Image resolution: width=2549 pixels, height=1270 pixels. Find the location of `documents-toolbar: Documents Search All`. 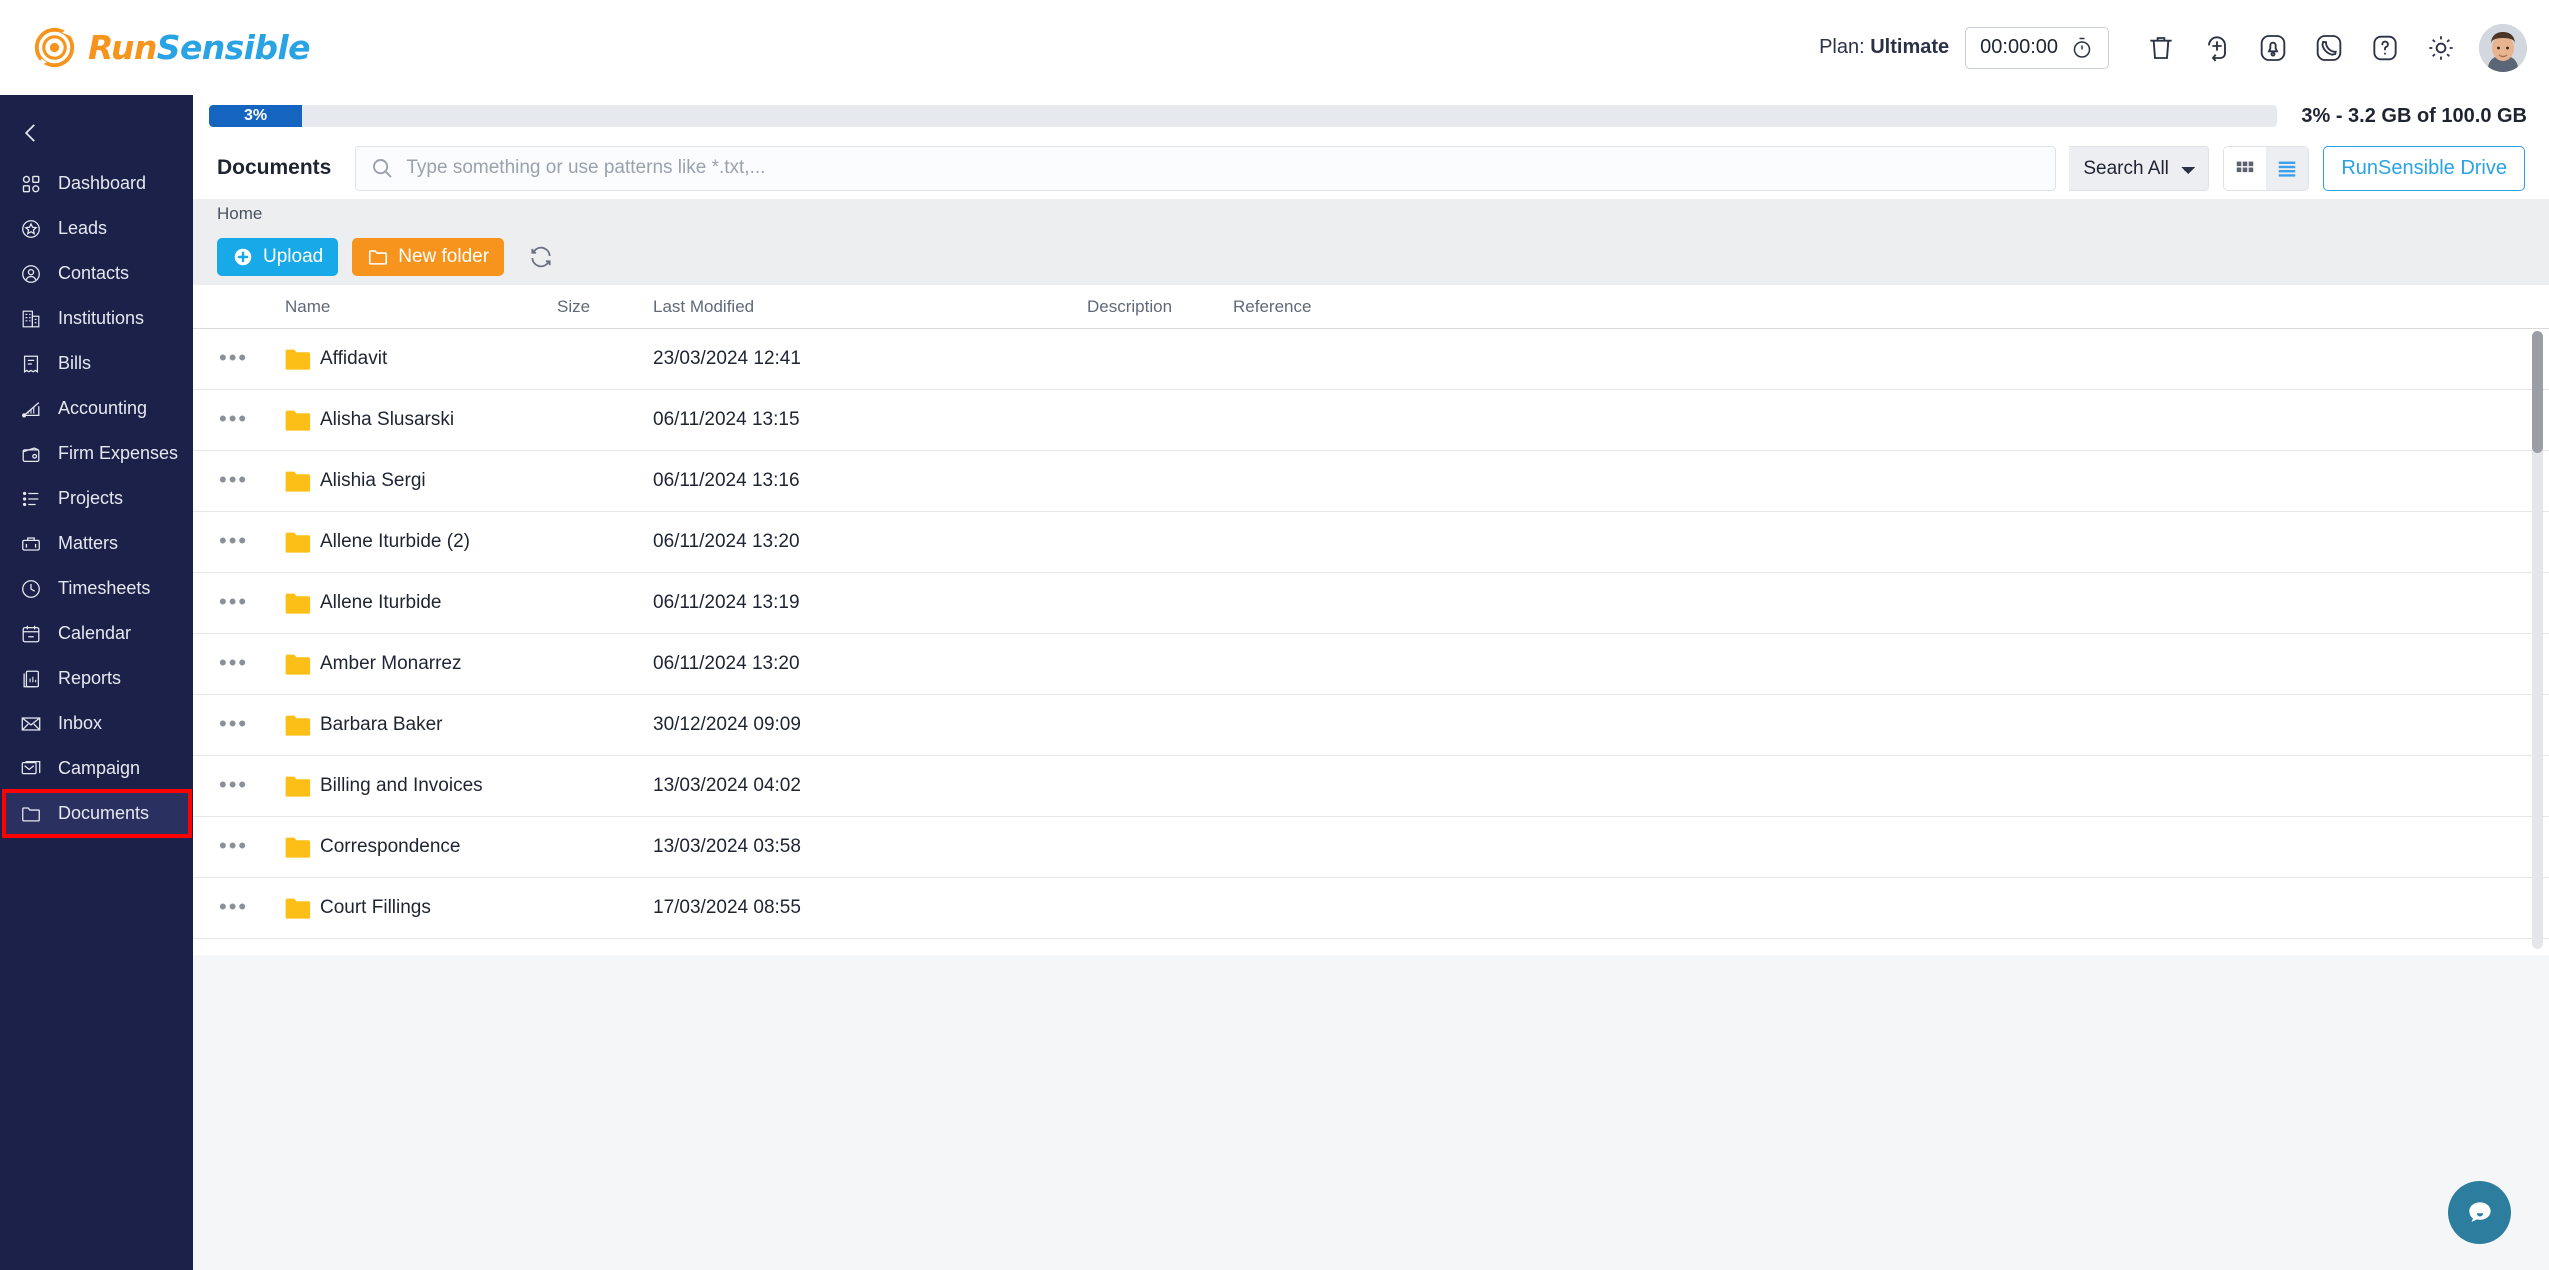

documents-toolbar: Documents Search All is located at coordinates (1371, 168).